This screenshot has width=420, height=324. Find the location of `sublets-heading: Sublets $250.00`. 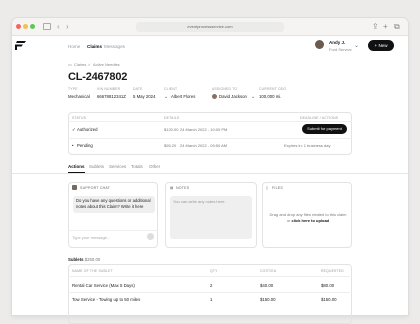

sublets-heading: Sublets $250.00 is located at coordinates (84, 259).